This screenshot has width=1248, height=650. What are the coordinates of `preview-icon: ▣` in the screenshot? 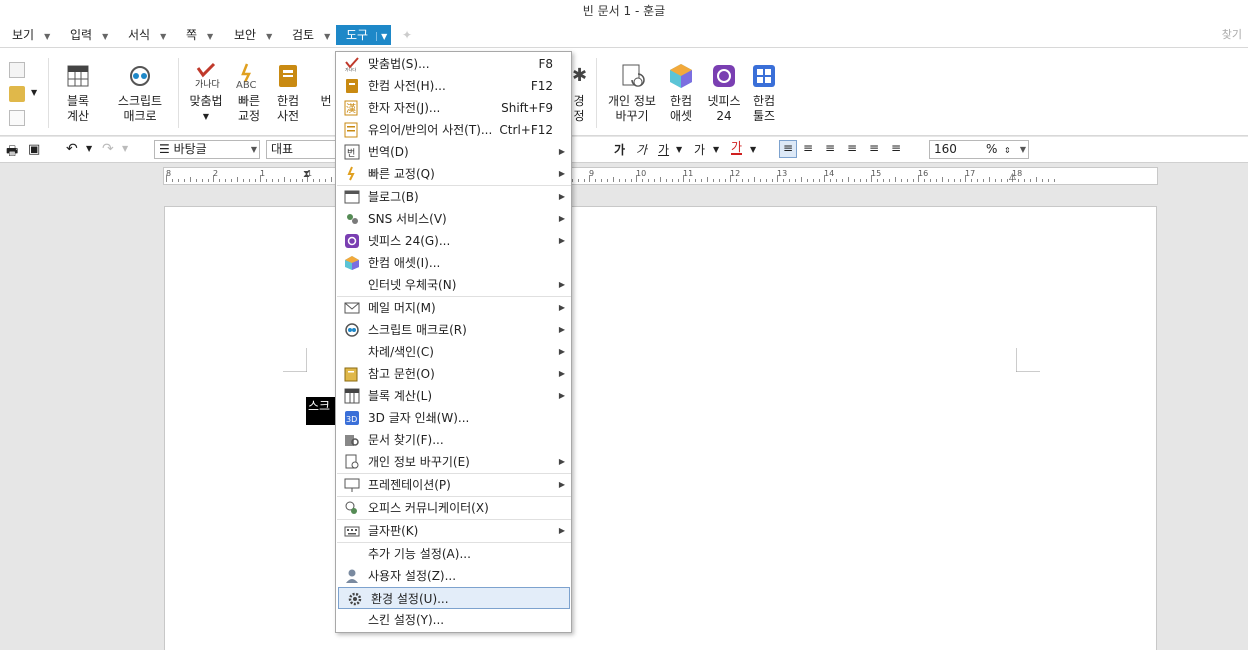 It's located at (34, 149).